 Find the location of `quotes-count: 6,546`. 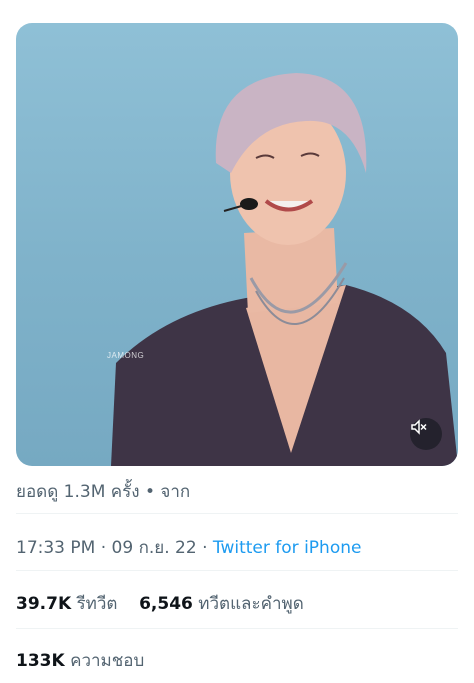

quotes-count: 6,546 is located at coordinates (166, 604).